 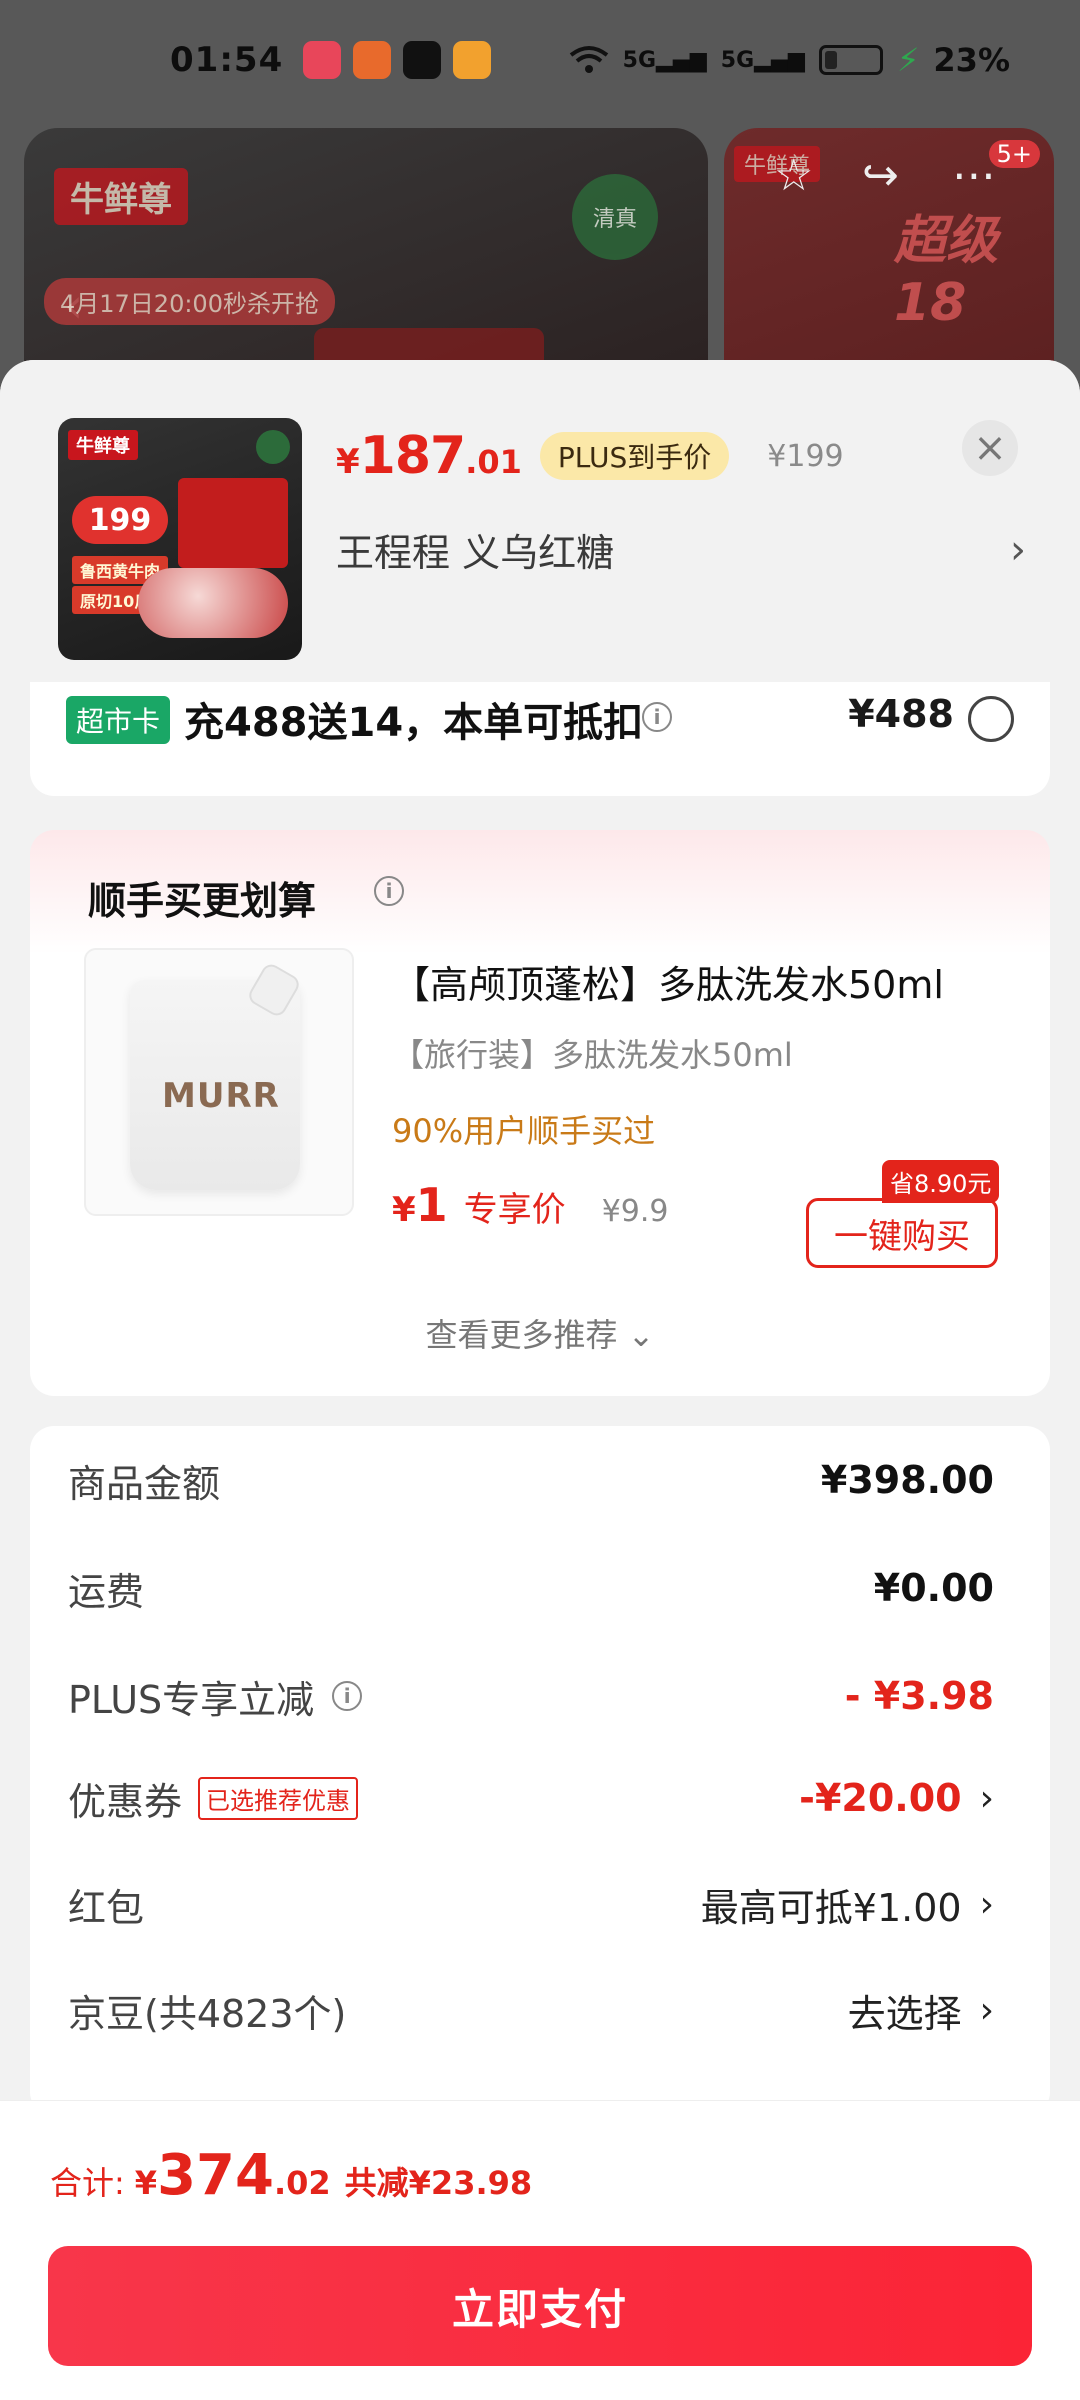 What do you see at coordinates (1014, 154) in the screenshot?
I see `notification-badge: 5+` at bounding box center [1014, 154].